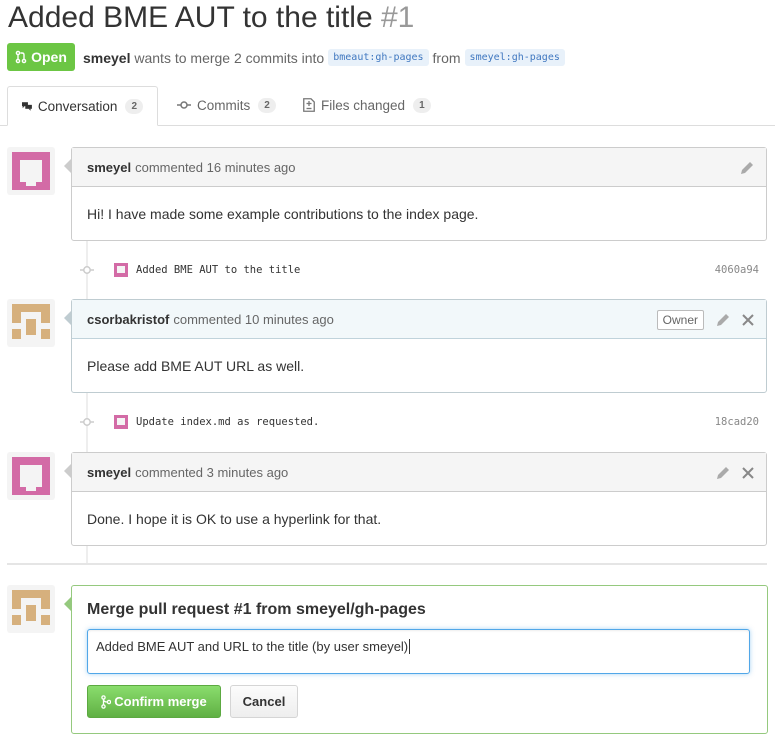 The height and width of the screenshot is (740, 775). I want to click on page-title: Added BME AUT to the title #1, so click(211, 18).